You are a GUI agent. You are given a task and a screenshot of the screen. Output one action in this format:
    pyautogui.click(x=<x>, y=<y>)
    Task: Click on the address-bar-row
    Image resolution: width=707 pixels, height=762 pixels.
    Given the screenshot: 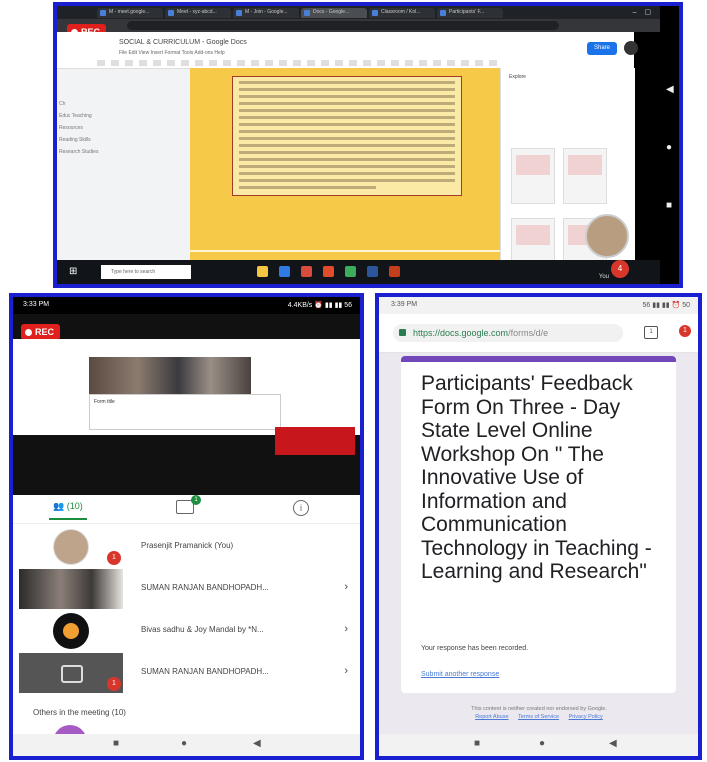 What is the action you would take?
    pyautogui.click(x=368, y=25)
    